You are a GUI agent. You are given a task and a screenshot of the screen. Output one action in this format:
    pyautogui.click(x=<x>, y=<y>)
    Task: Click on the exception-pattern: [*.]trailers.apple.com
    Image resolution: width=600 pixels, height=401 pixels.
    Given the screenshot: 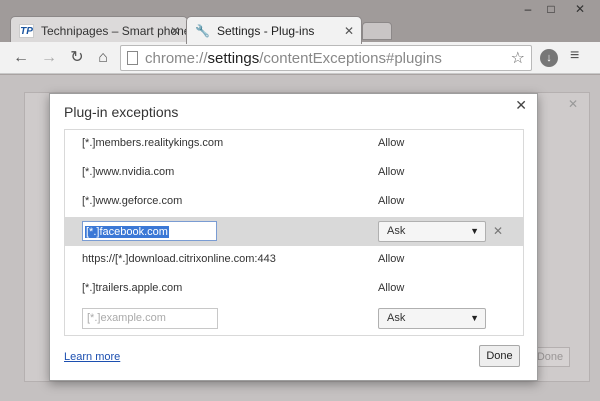 What is the action you would take?
    pyautogui.click(x=132, y=288)
    